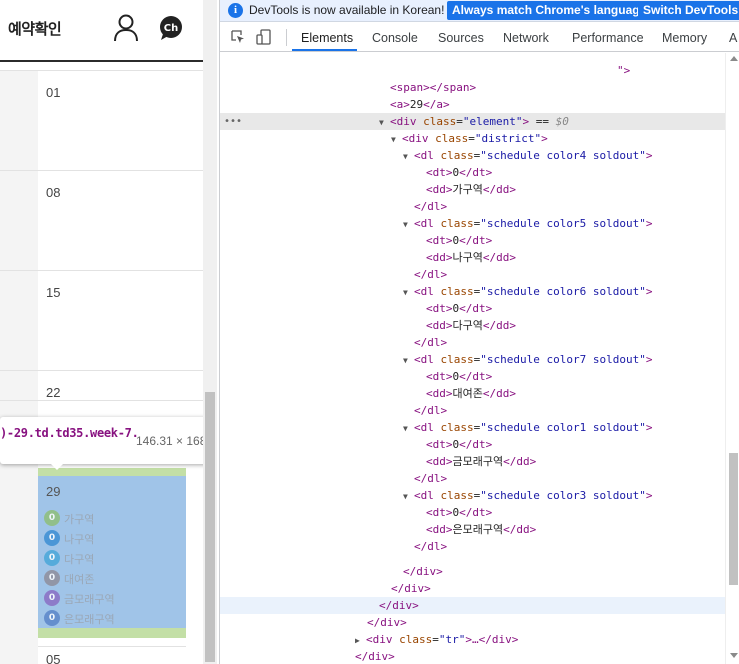 The image size is (739, 664). What do you see at coordinates (526, 38) in the screenshot?
I see `tab-network: Network` at bounding box center [526, 38].